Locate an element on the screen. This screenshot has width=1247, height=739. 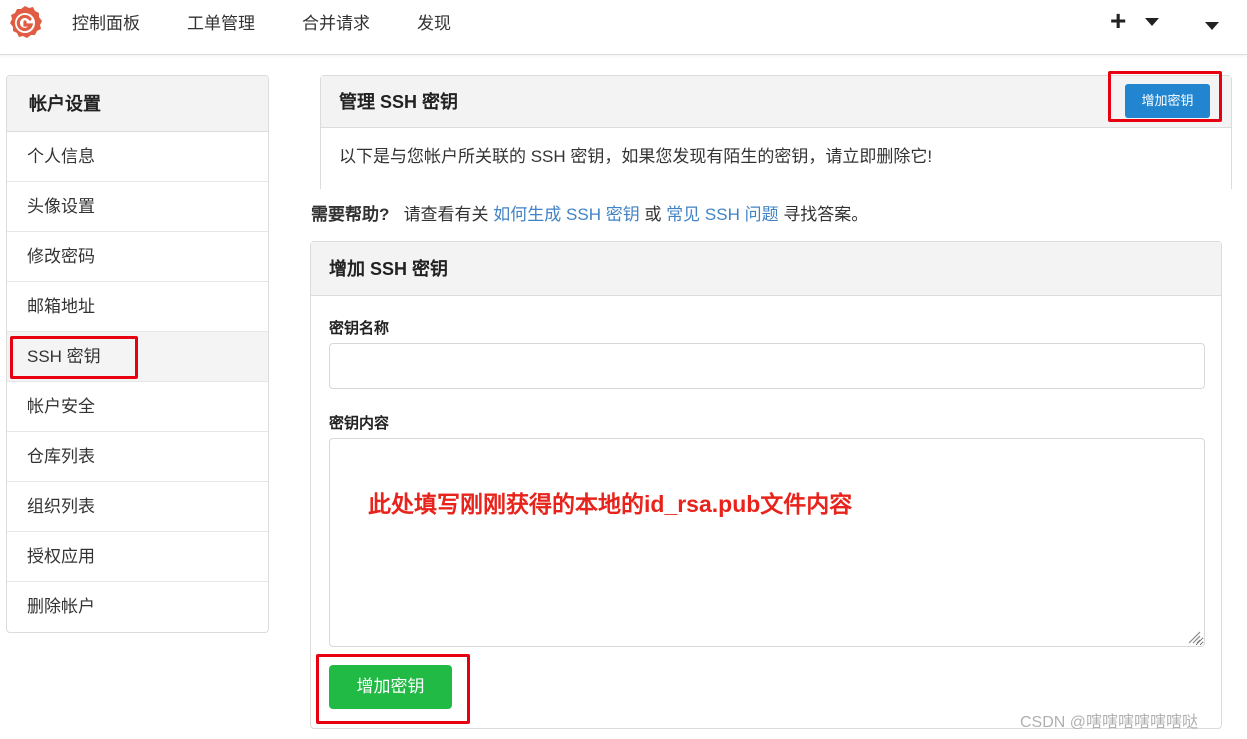
help-text-before: 请查看有关 is located at coordinates (446, 214).